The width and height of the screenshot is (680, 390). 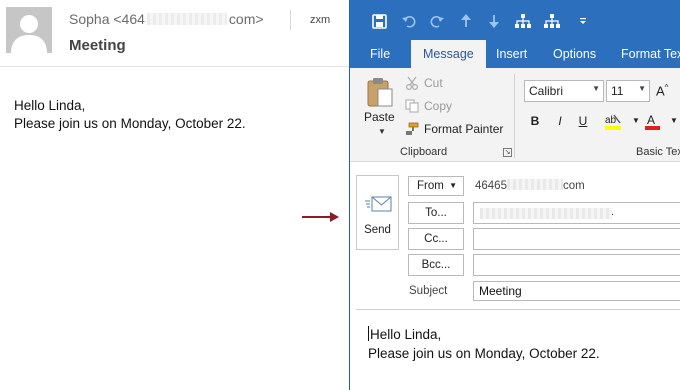 I want to click on basic-text-group-label: Basic Text, so click(x=658, y=152).